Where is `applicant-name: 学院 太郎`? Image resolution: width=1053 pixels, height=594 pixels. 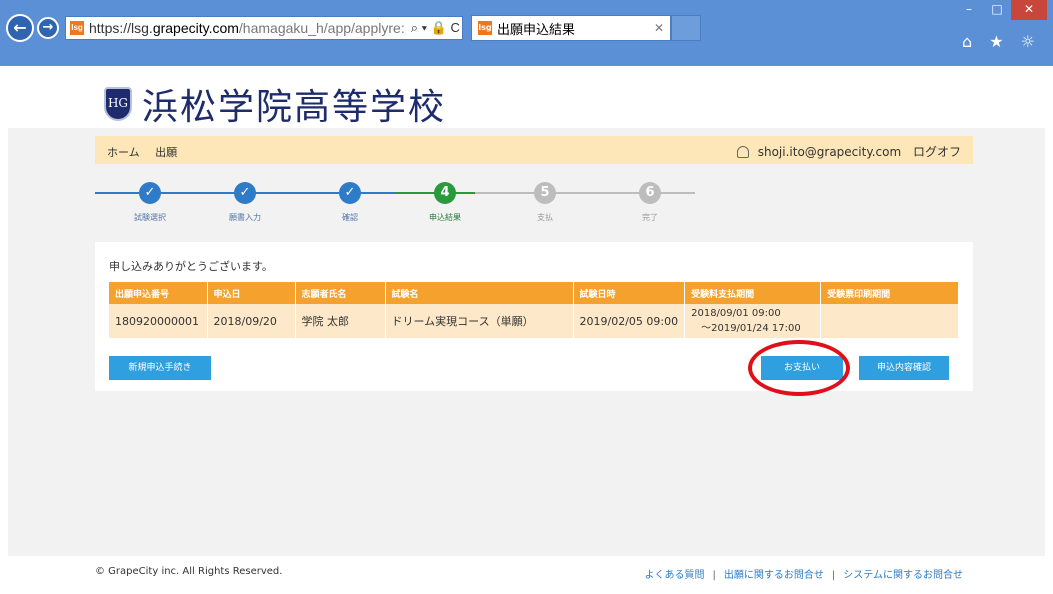 applicant-name: 学院 太郎 is located at coordinates (340, 321).